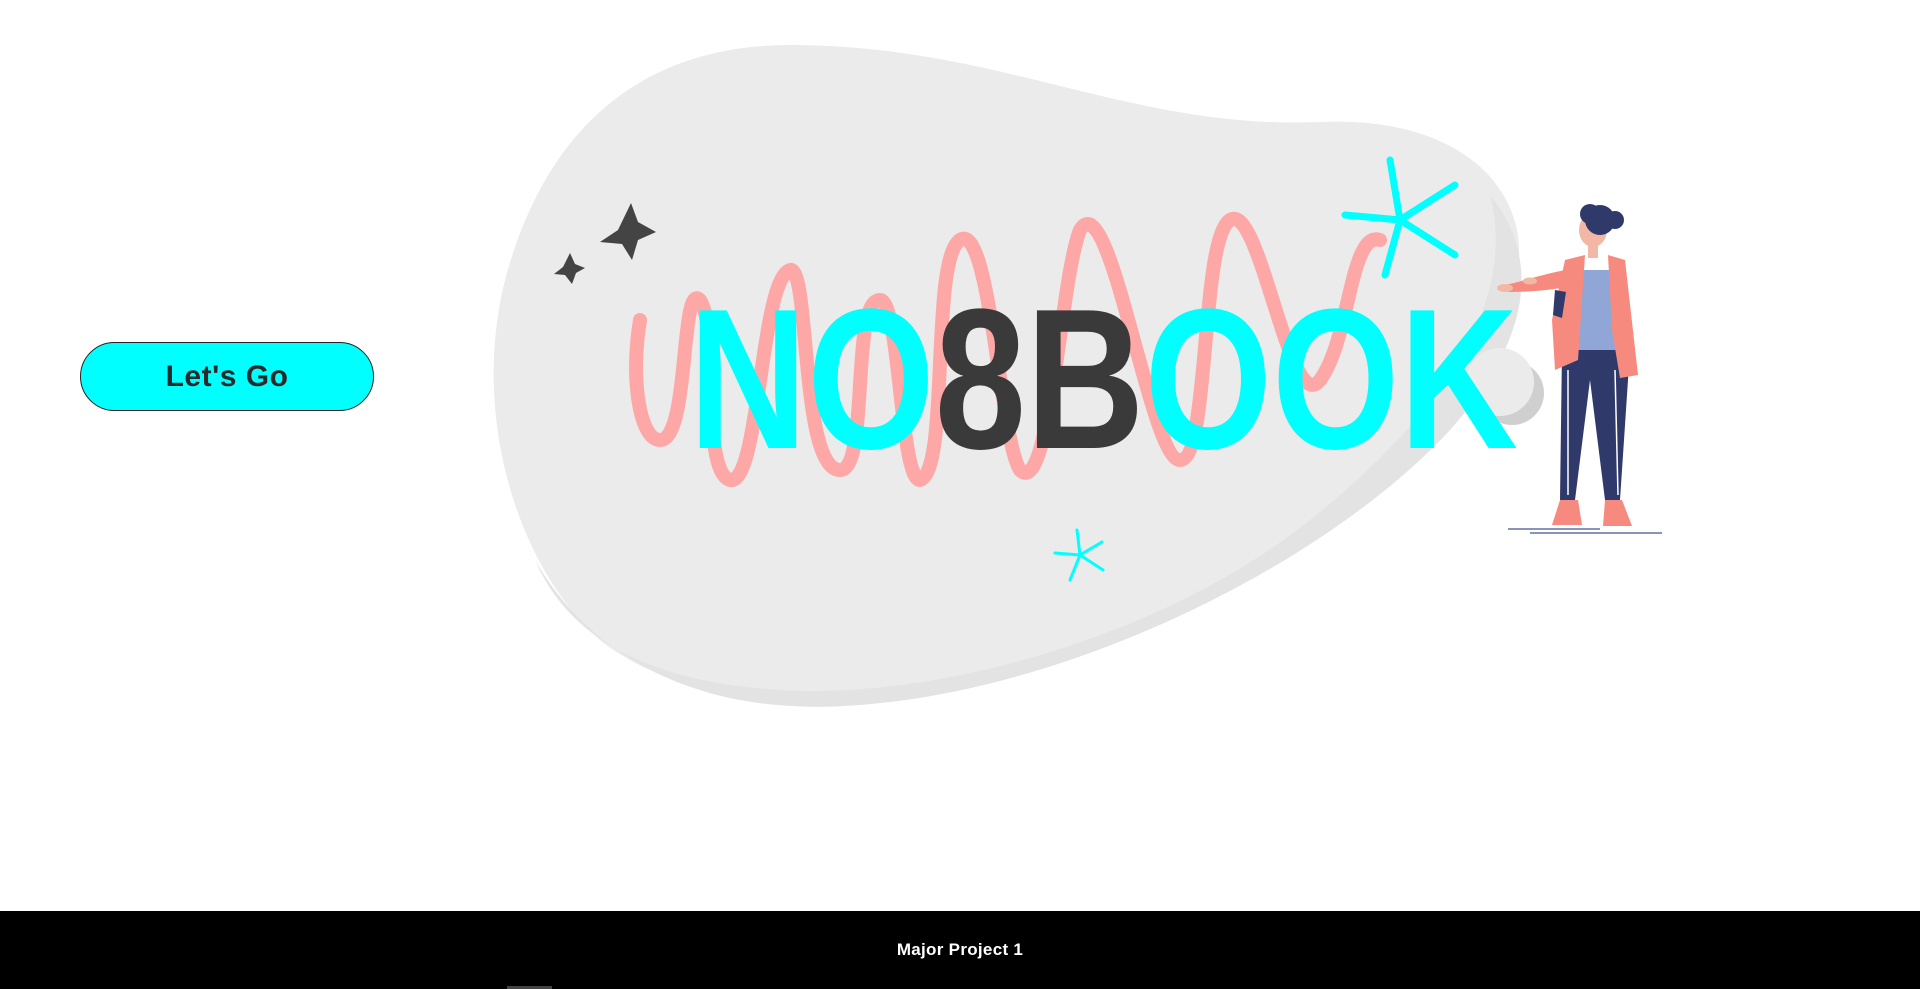 The height and width of the screenshot is (989, 1920). I want to click on app-logo: NO8BOOK, so click(1103, 378).